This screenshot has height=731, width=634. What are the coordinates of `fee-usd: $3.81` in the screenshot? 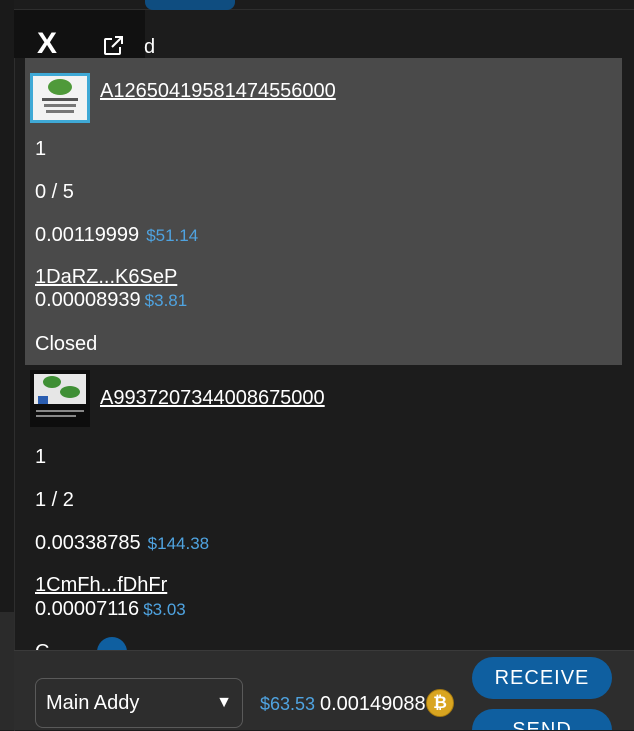 It's located at (166, 300).